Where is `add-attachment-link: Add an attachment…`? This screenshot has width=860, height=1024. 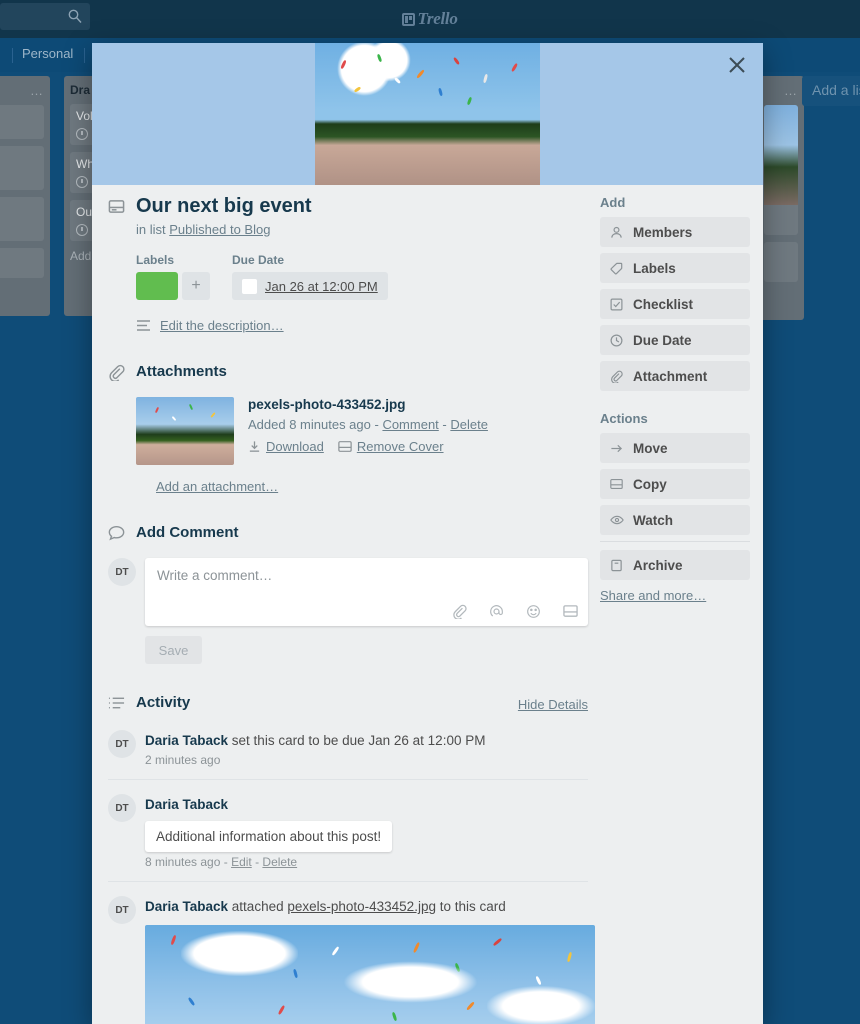 add-attachment-link: Add an attachment… is located at coordinates (372, 486).